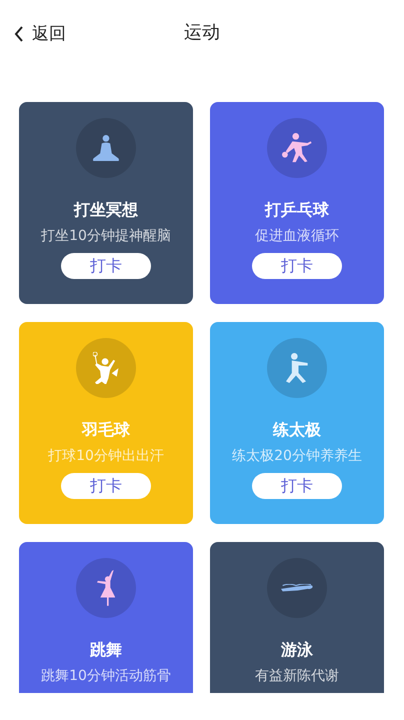 The image size is (404, 720). Describe the element at coordinates (106, 588) in the screenshot. I see `dancer-icon` at that location.